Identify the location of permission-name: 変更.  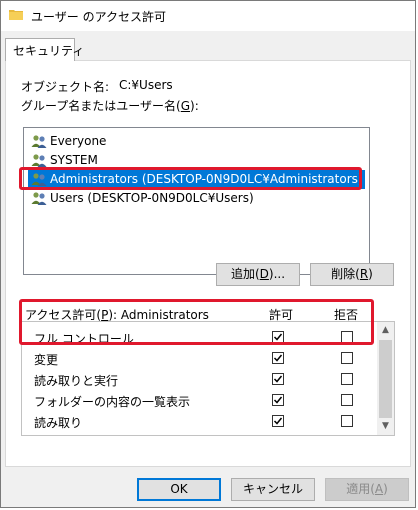
(46, 360).